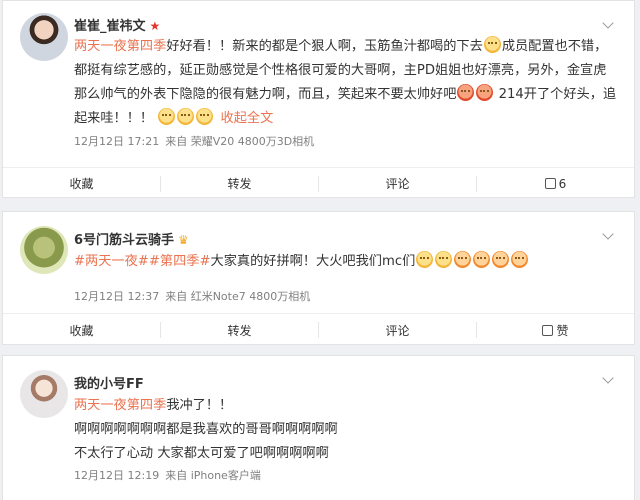 This screenshot has width=640, height=500. What do you see at coordinates (180, 261) in the screenshot?
I see `topic-link: #第四季#` at bounding box center [180, 261].